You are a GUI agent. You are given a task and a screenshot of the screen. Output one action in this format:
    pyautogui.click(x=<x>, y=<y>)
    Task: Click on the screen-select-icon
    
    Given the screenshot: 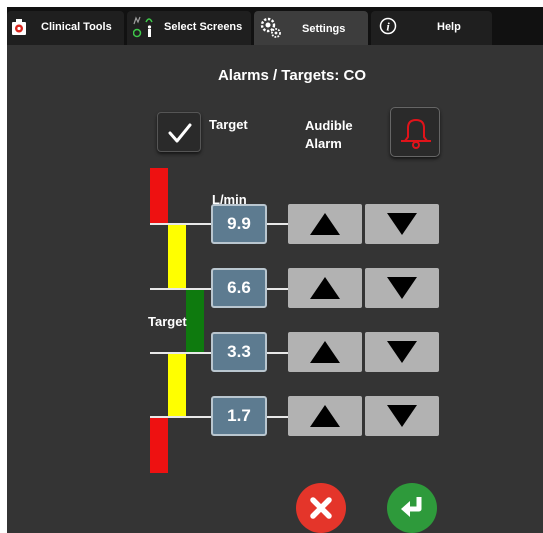 What is the action you would take?
    pyautogui.click(x=144, y=29)
    